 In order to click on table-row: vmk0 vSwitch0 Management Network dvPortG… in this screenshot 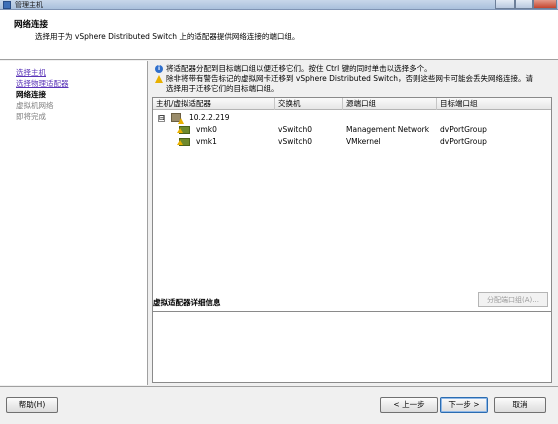, I will do `click(352, 130)`.